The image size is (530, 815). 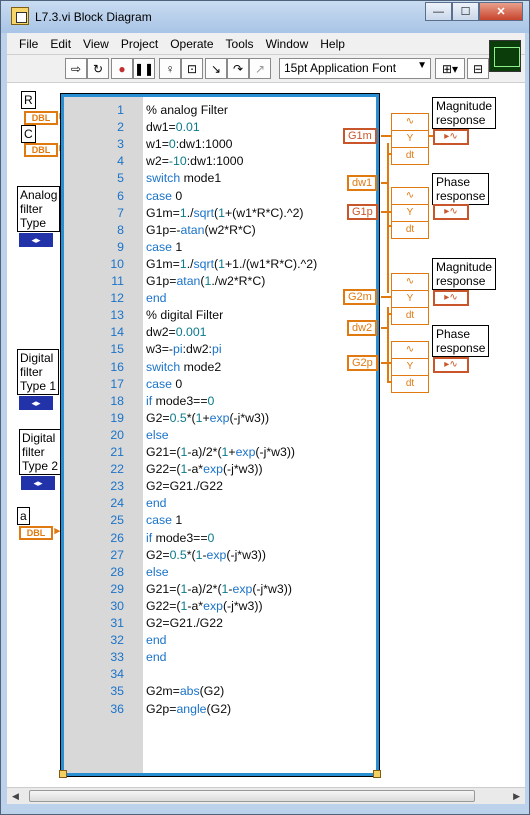 I want to click on label-phase-response-2: Phase response, so click(x=461, y=341).